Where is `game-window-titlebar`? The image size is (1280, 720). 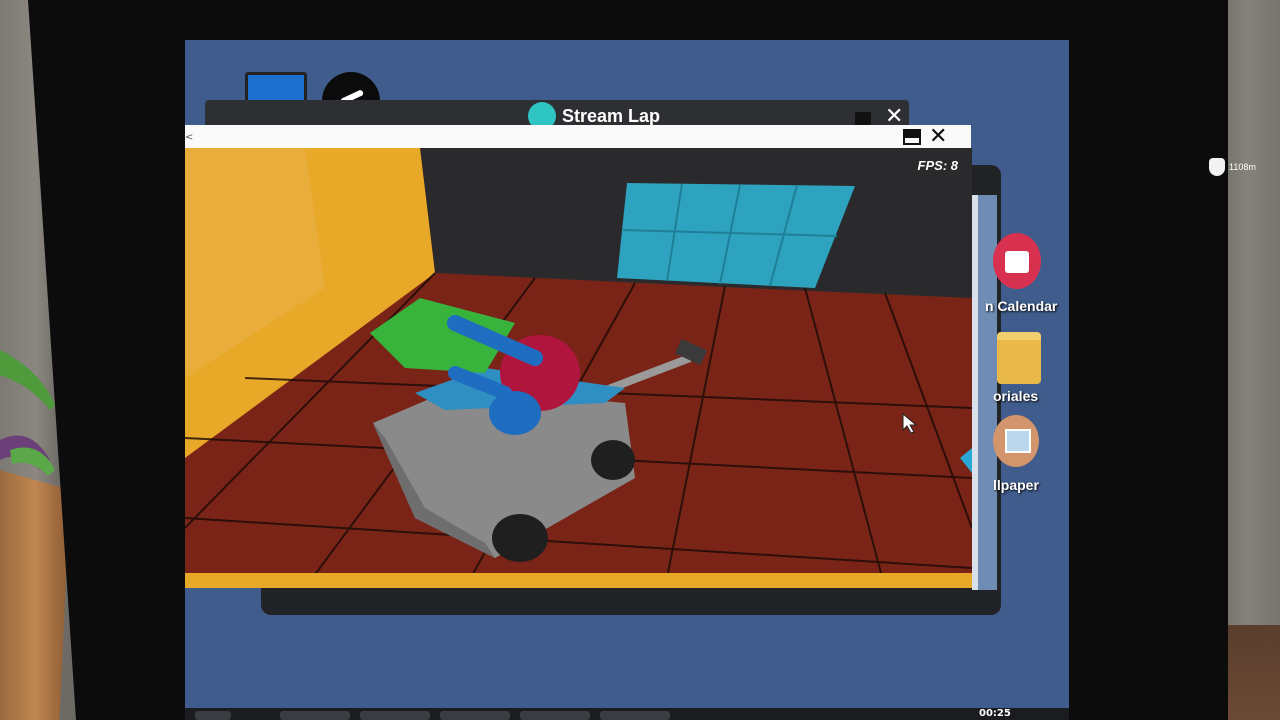 game-window-titlebar is located at coordinates (578, 137).